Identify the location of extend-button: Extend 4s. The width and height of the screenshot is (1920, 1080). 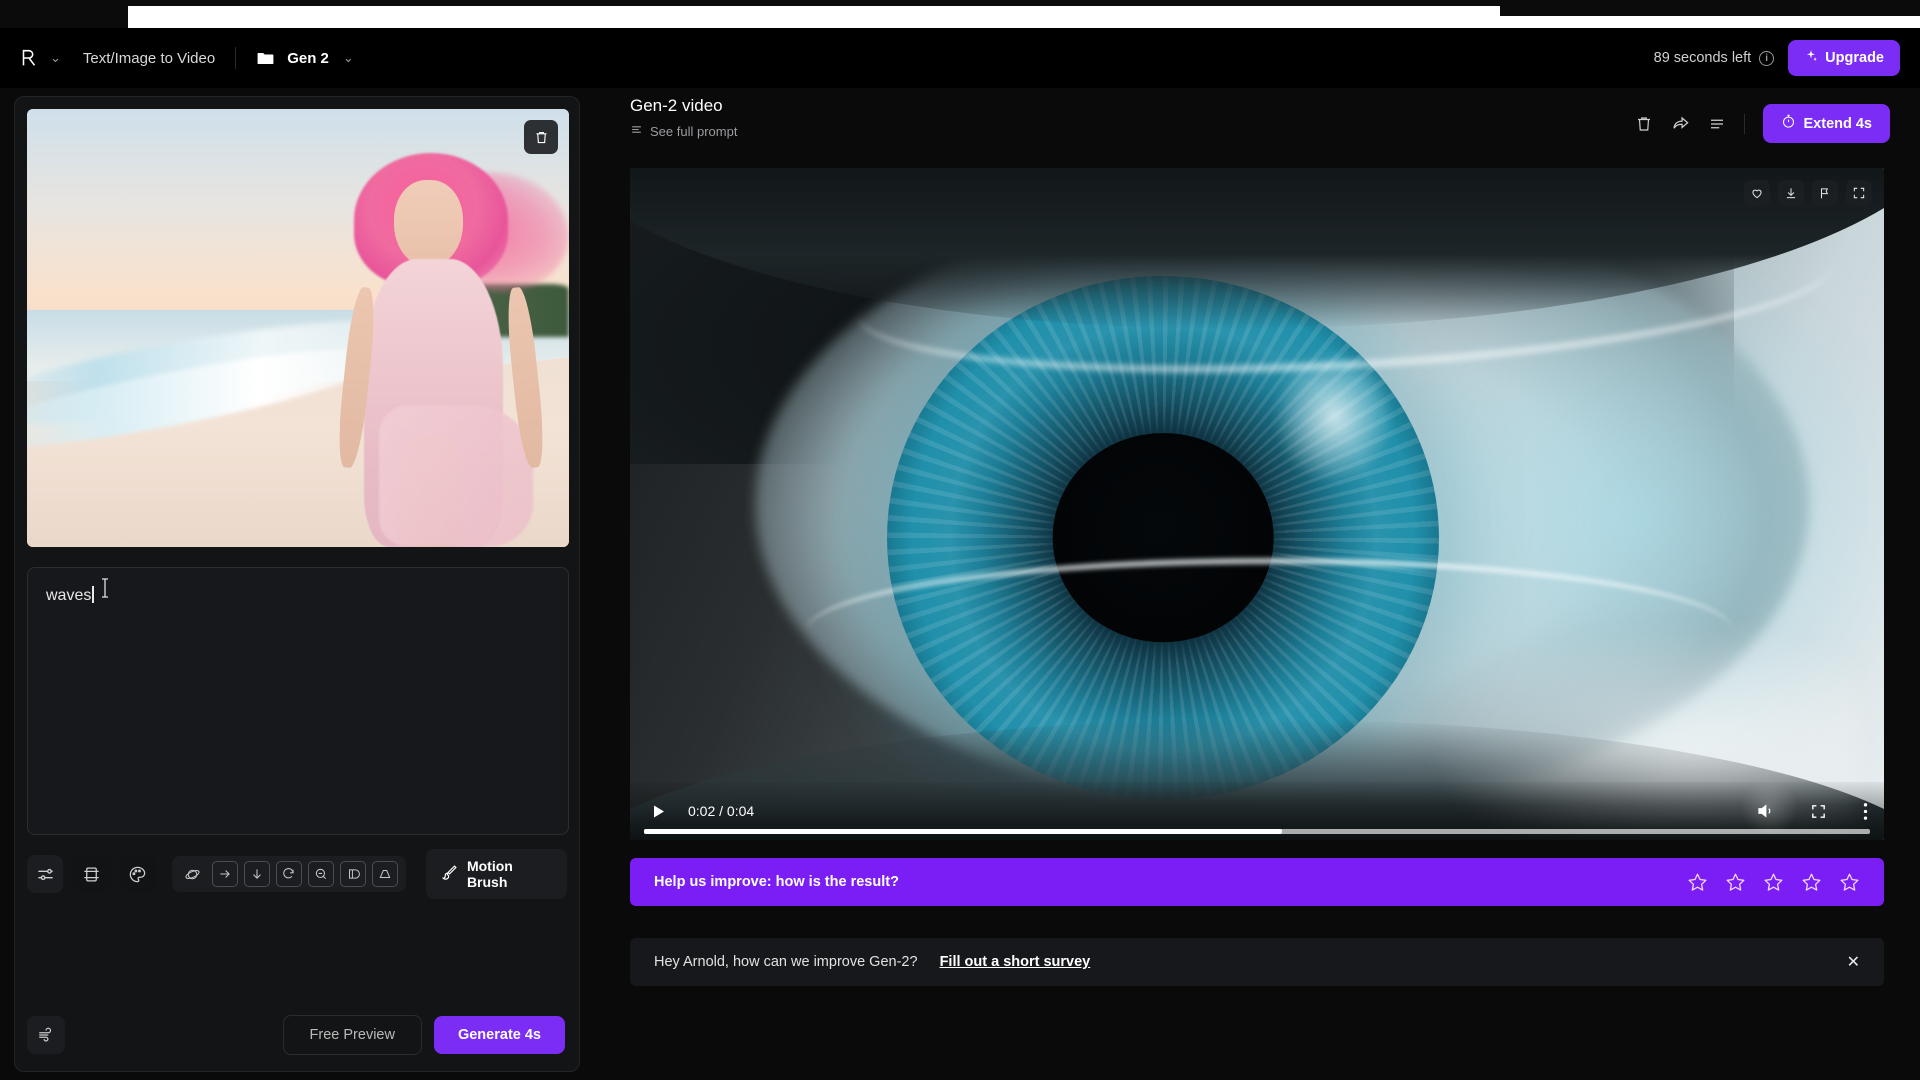
(1826, 123).